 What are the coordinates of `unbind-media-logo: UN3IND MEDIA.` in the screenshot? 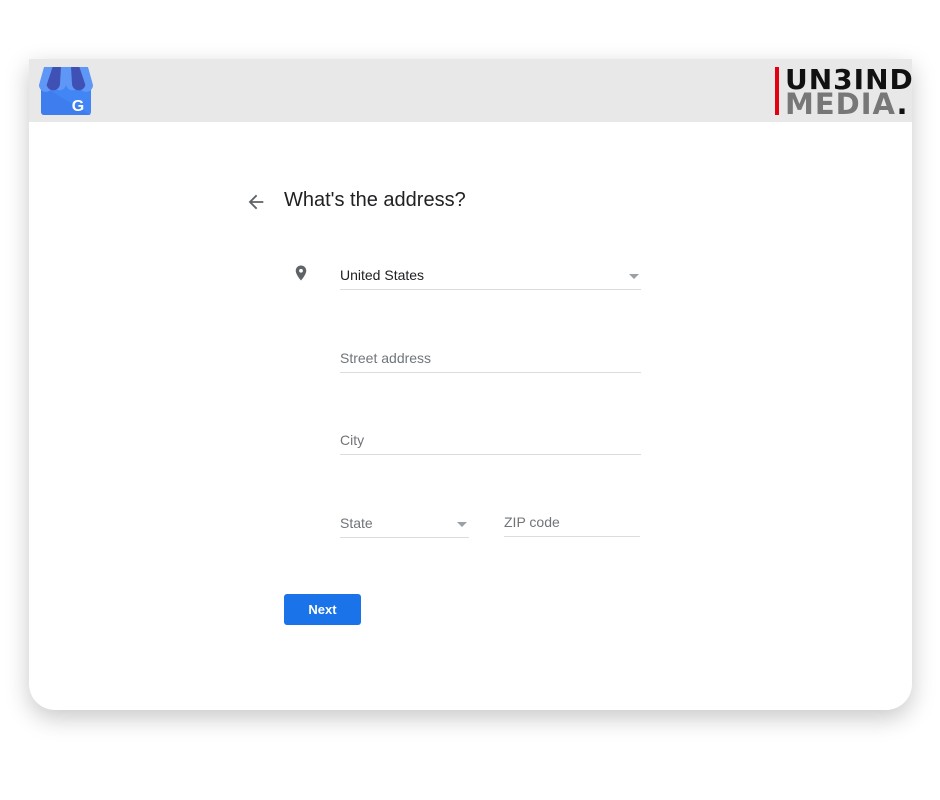 It's located at (843, 92).